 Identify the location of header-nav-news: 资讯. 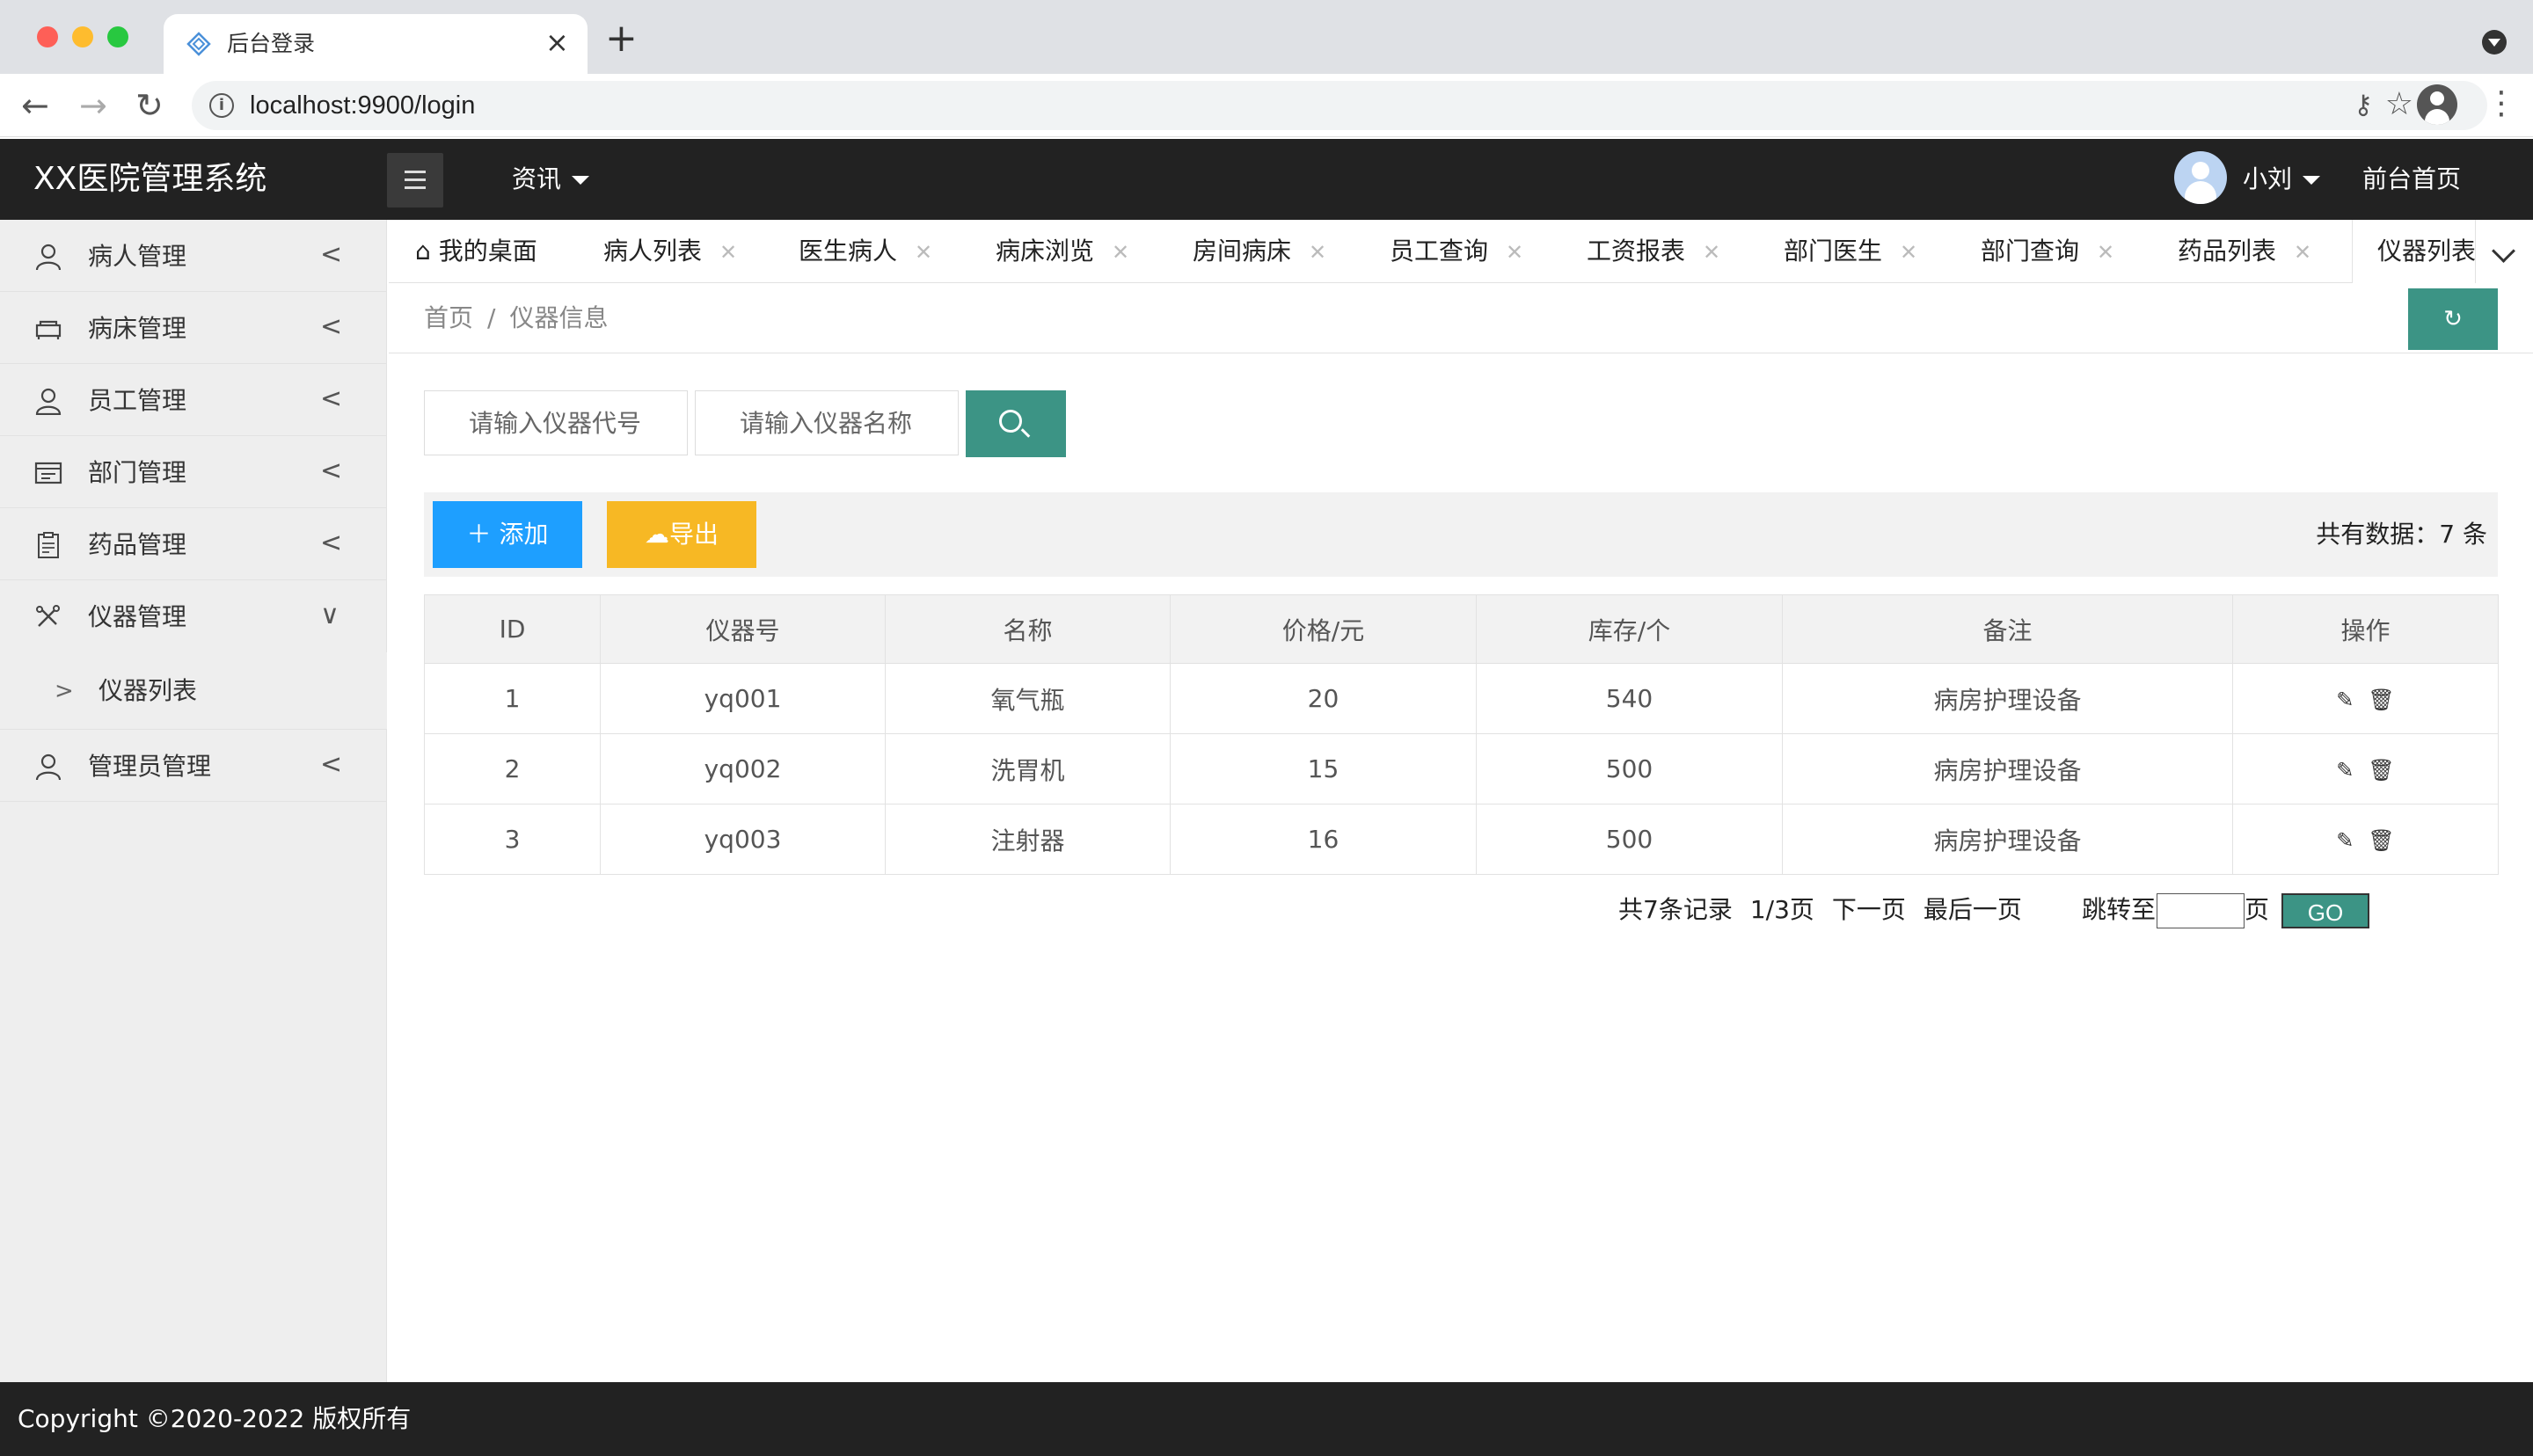
(551, 179).